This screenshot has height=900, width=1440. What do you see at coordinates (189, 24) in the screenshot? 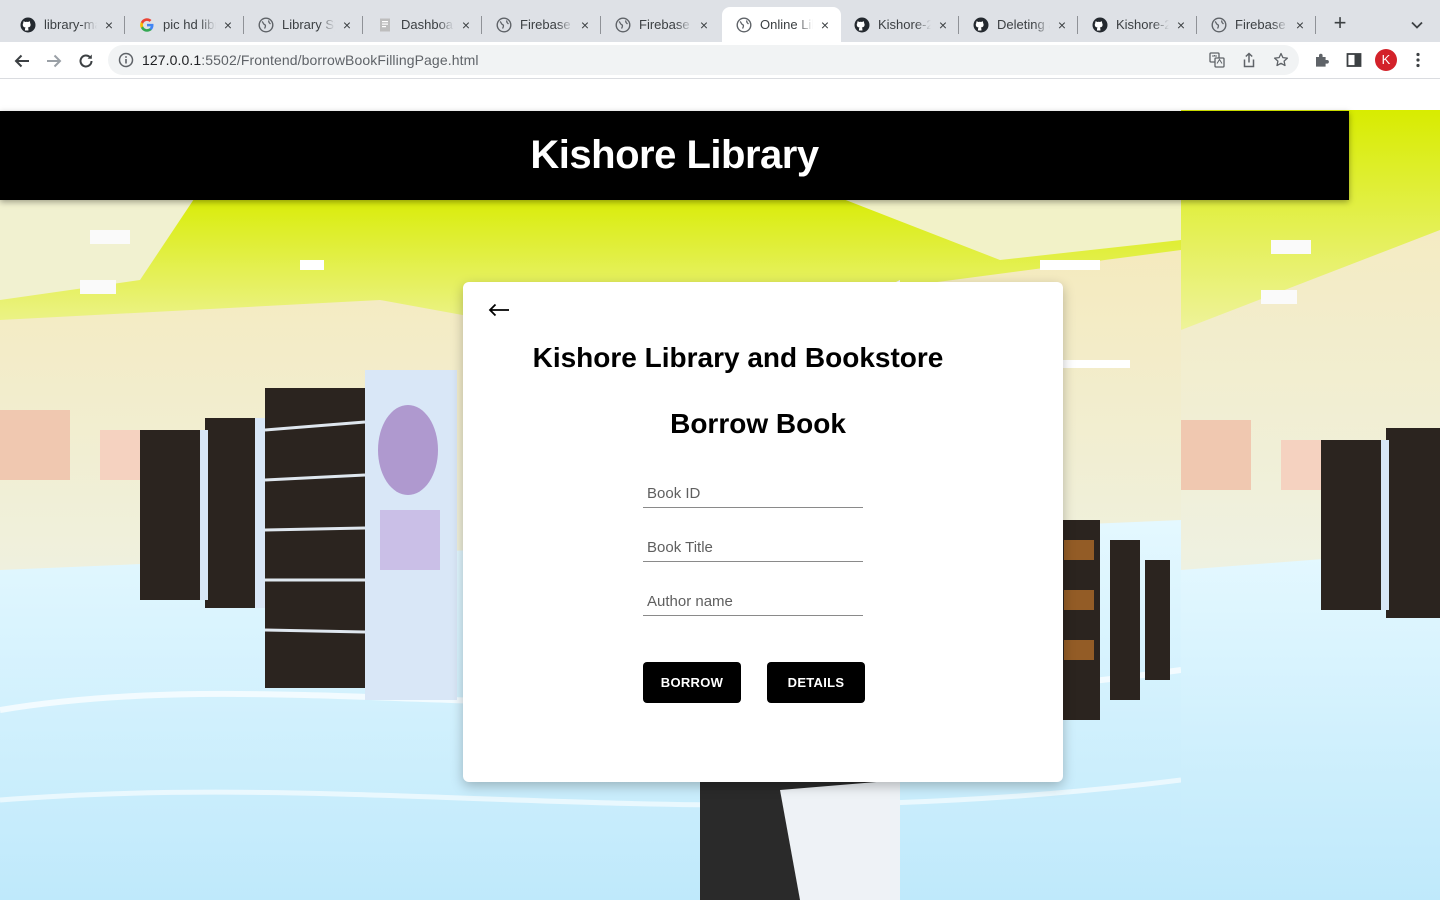
I see `tab-title: pic hd library` at bounding box center [189, 24].